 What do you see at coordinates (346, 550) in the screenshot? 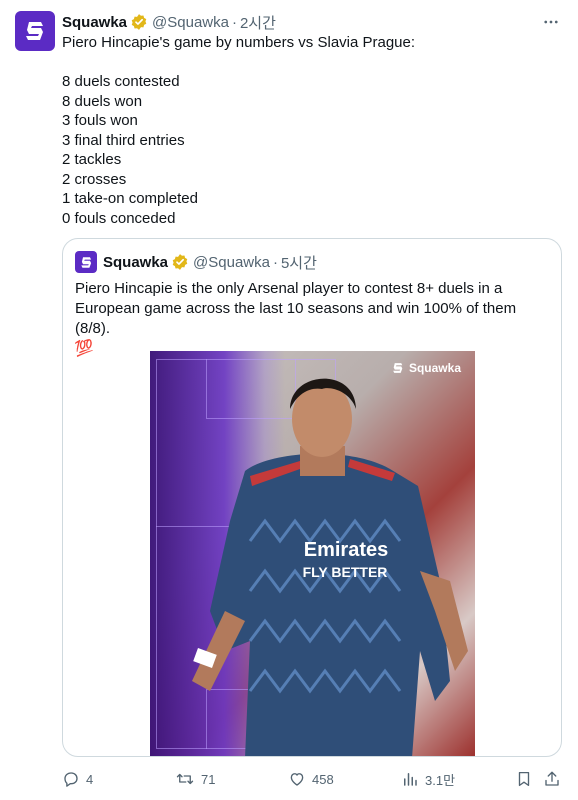
I see `shirt-sponsor-text: Emirates` at bounding box center [346, 550].